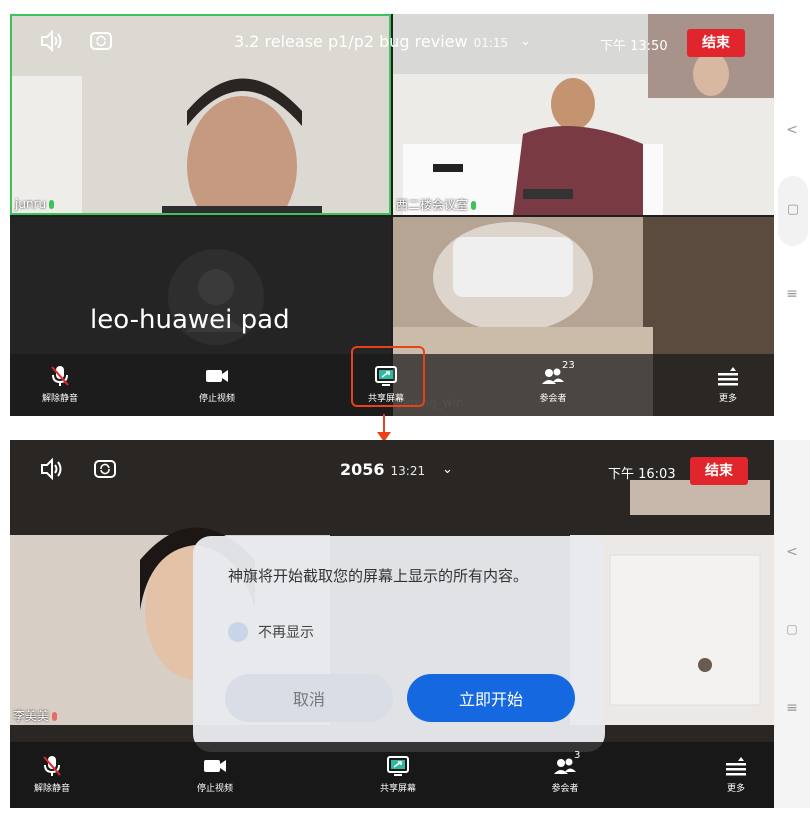 This screenshot has height=817, width=810. What do you see at coordinates (553, 382) in the screenshot?
I see `participants-button: 23 参会者` at bounding box center [553, 382].